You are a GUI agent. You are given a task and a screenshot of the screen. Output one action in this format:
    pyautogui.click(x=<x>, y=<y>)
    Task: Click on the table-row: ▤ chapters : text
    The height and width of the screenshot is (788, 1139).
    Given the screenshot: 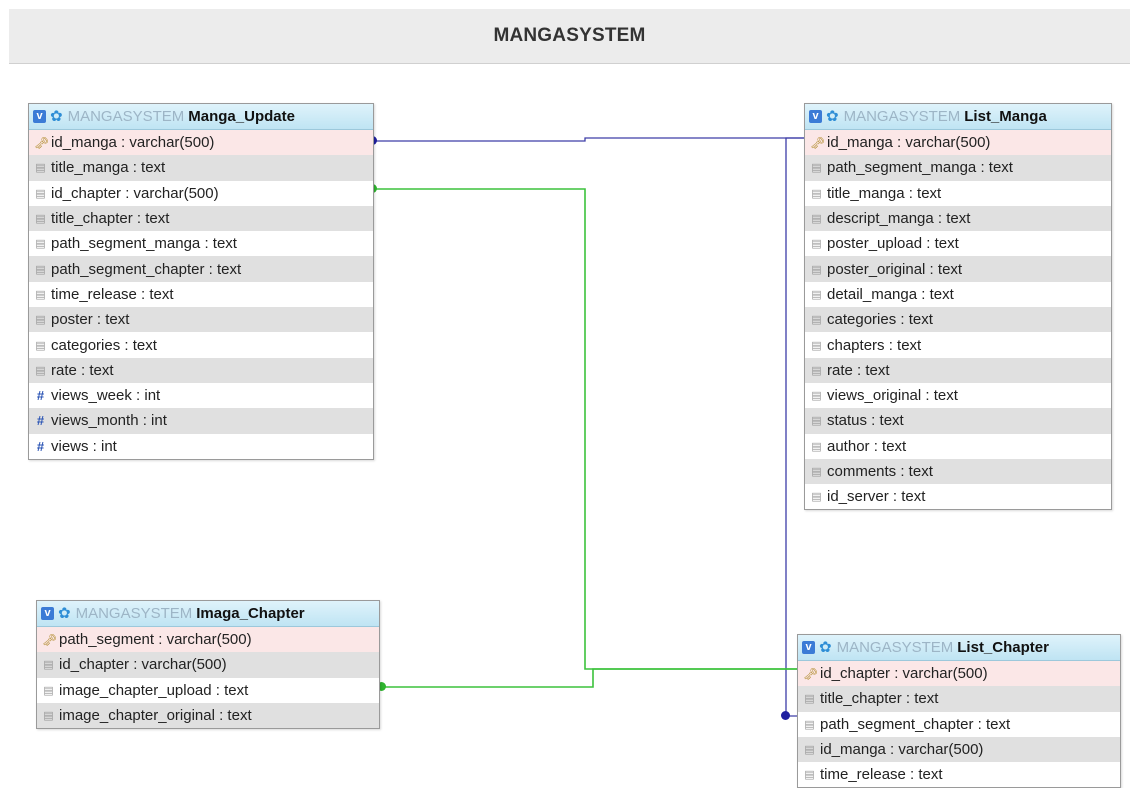 What is the action you would take?
    pyautogui.click(x=958, y=344)
    